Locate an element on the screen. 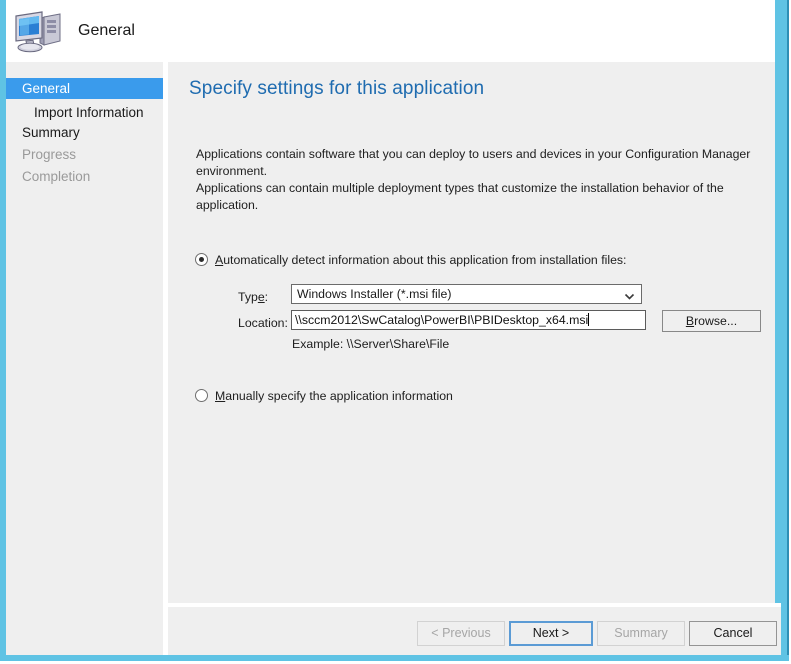 This screenshot has width=791, height=664. type-label-prefix: Typ is located at coordinates (248, 297).